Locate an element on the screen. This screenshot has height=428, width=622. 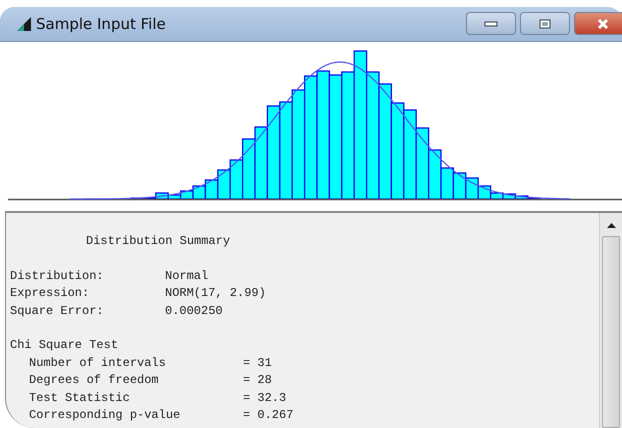
histogram-bar is located at coordinates (459, 186).